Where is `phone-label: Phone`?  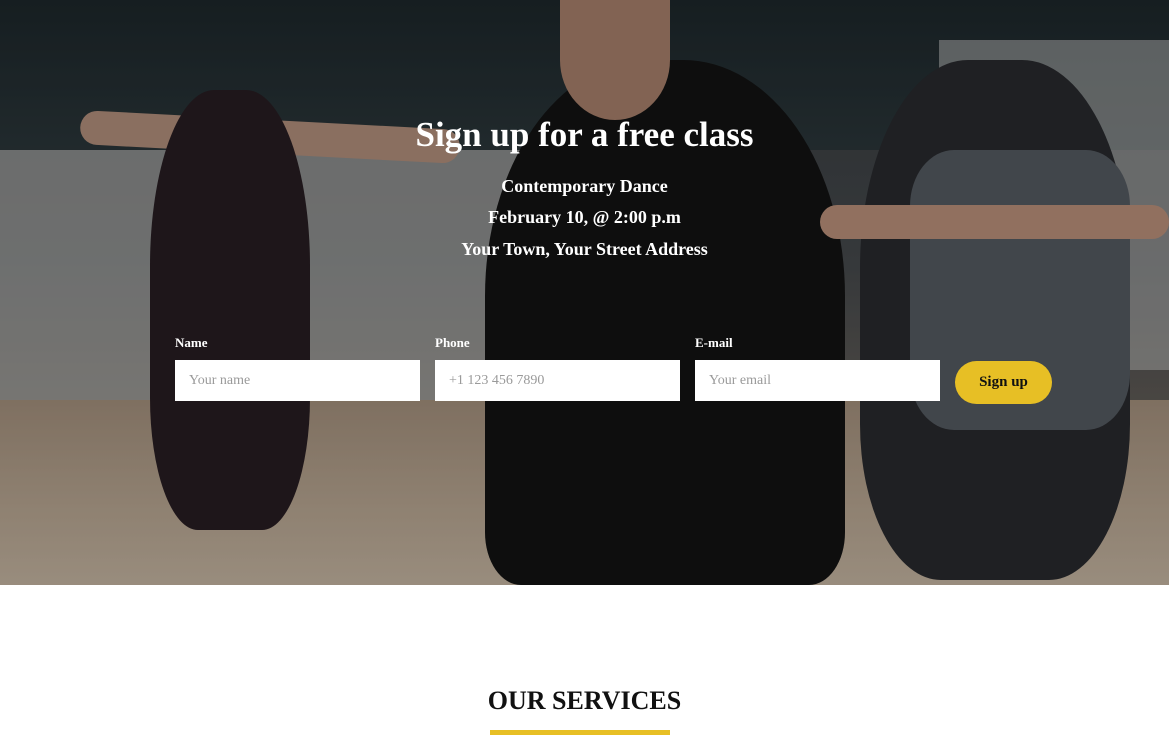
phone-label: Phone is located at coordinates (452, 342).